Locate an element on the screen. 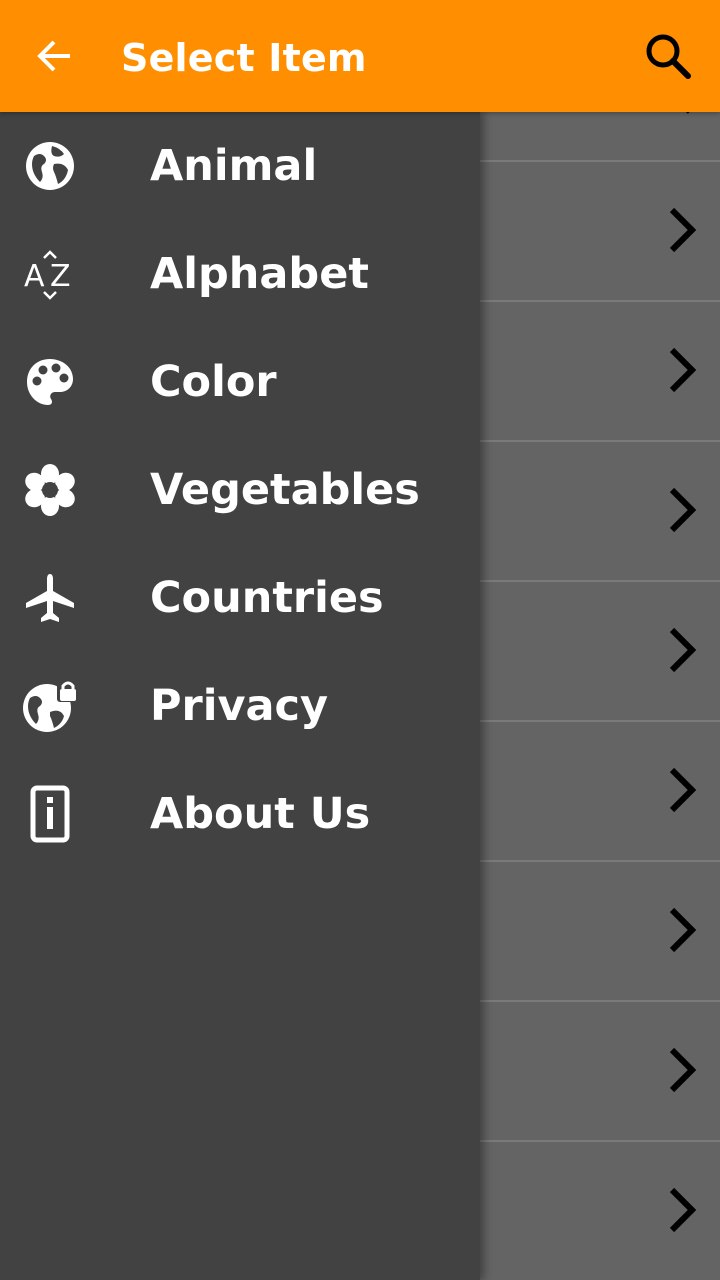 This screenshot has height=1280, width=720. app-toolbar: Select Item is located at coordinates (360, 56).